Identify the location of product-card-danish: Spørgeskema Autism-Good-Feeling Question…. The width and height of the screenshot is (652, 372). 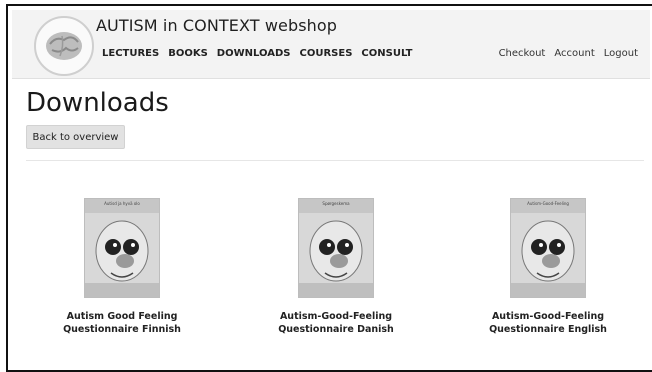
(336, 267).